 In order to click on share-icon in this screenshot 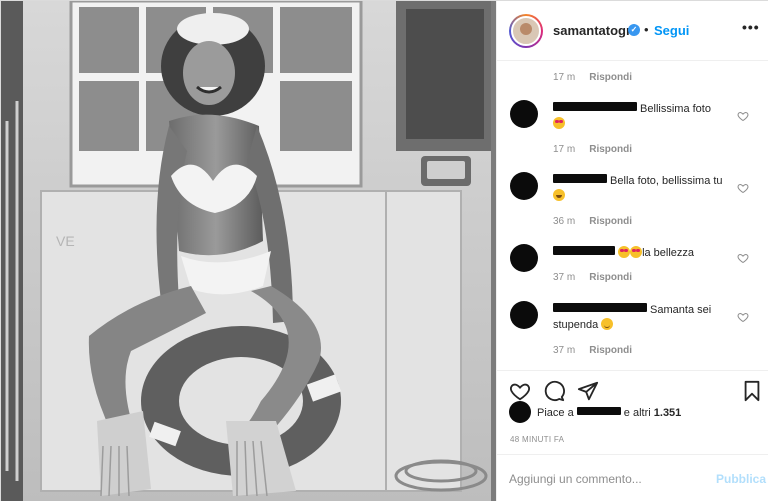, I will do `click(588, 391)`.